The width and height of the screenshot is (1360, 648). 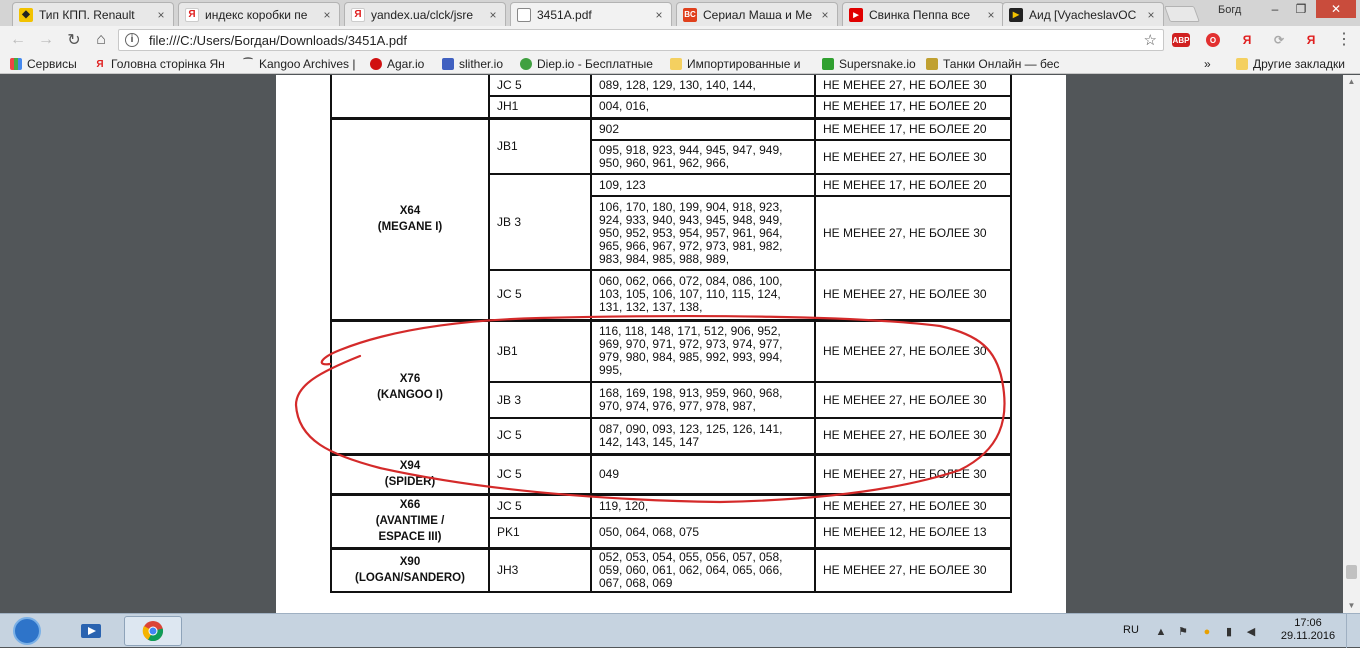 I want to click on other-bookmarks: Другие закладки, so click(x=1290, y=64).